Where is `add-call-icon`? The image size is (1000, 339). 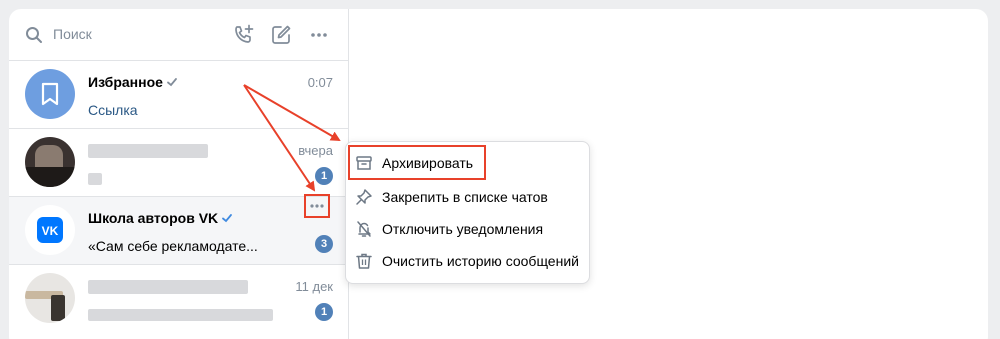
add-call-icon is located at coordinates (243, 35).